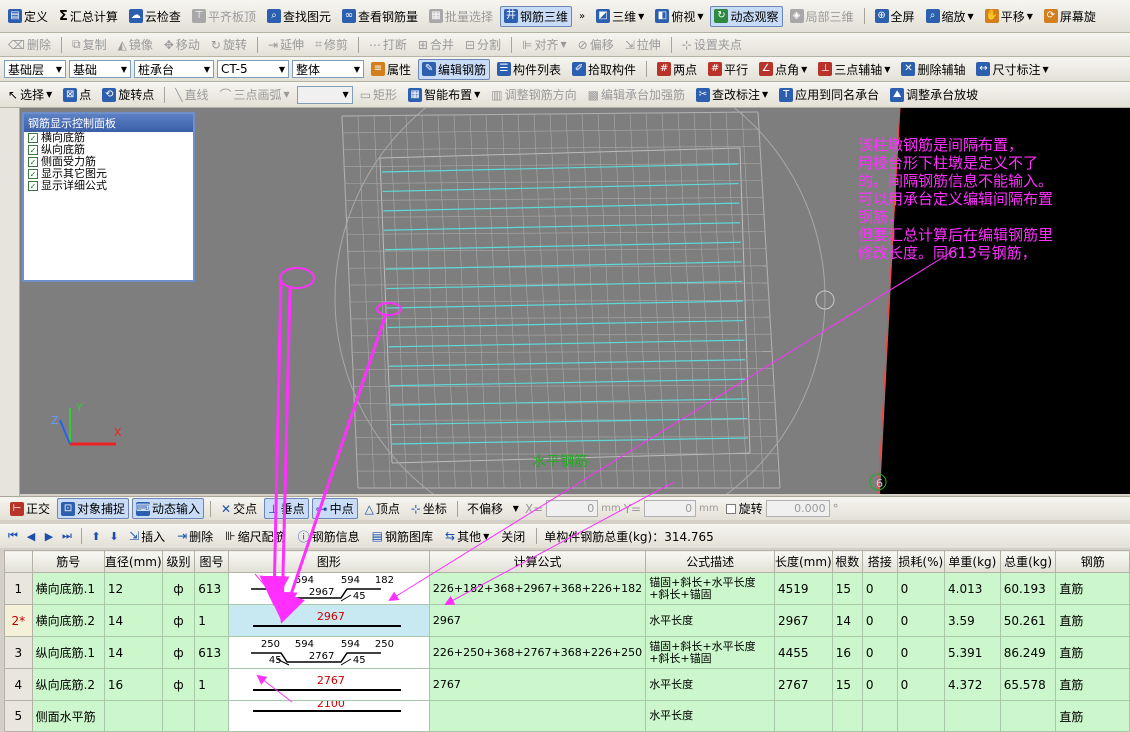  I want to click on category-select: 基础▼, so click(100, 69).